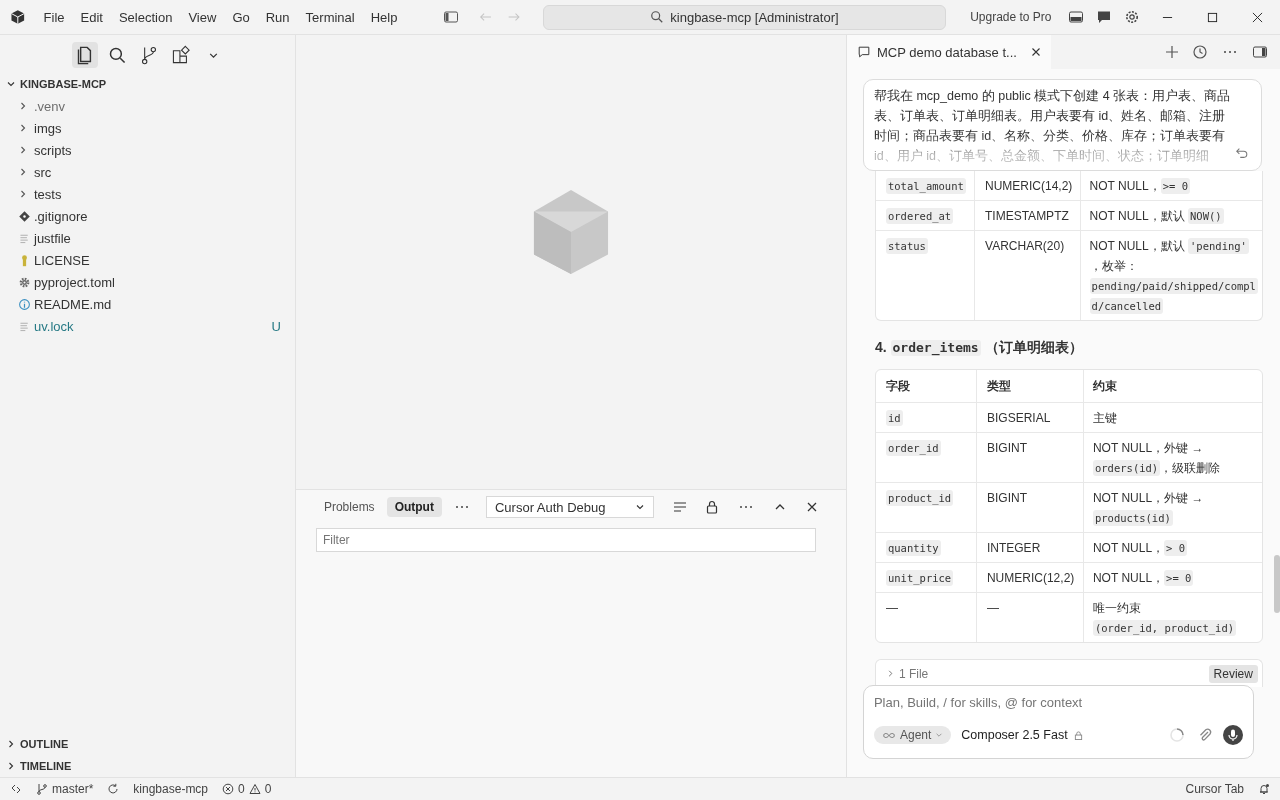 Image resolution: width=1280 pixels, height=800 pixels. I want to click on file-tree-item: .venv, so click(147, 106).